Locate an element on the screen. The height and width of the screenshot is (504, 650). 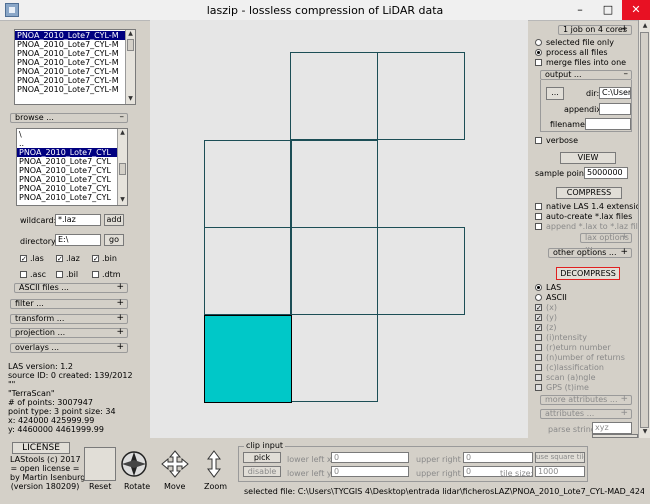
projection-rollout: projection ... + is located at coordinates (69, 333).